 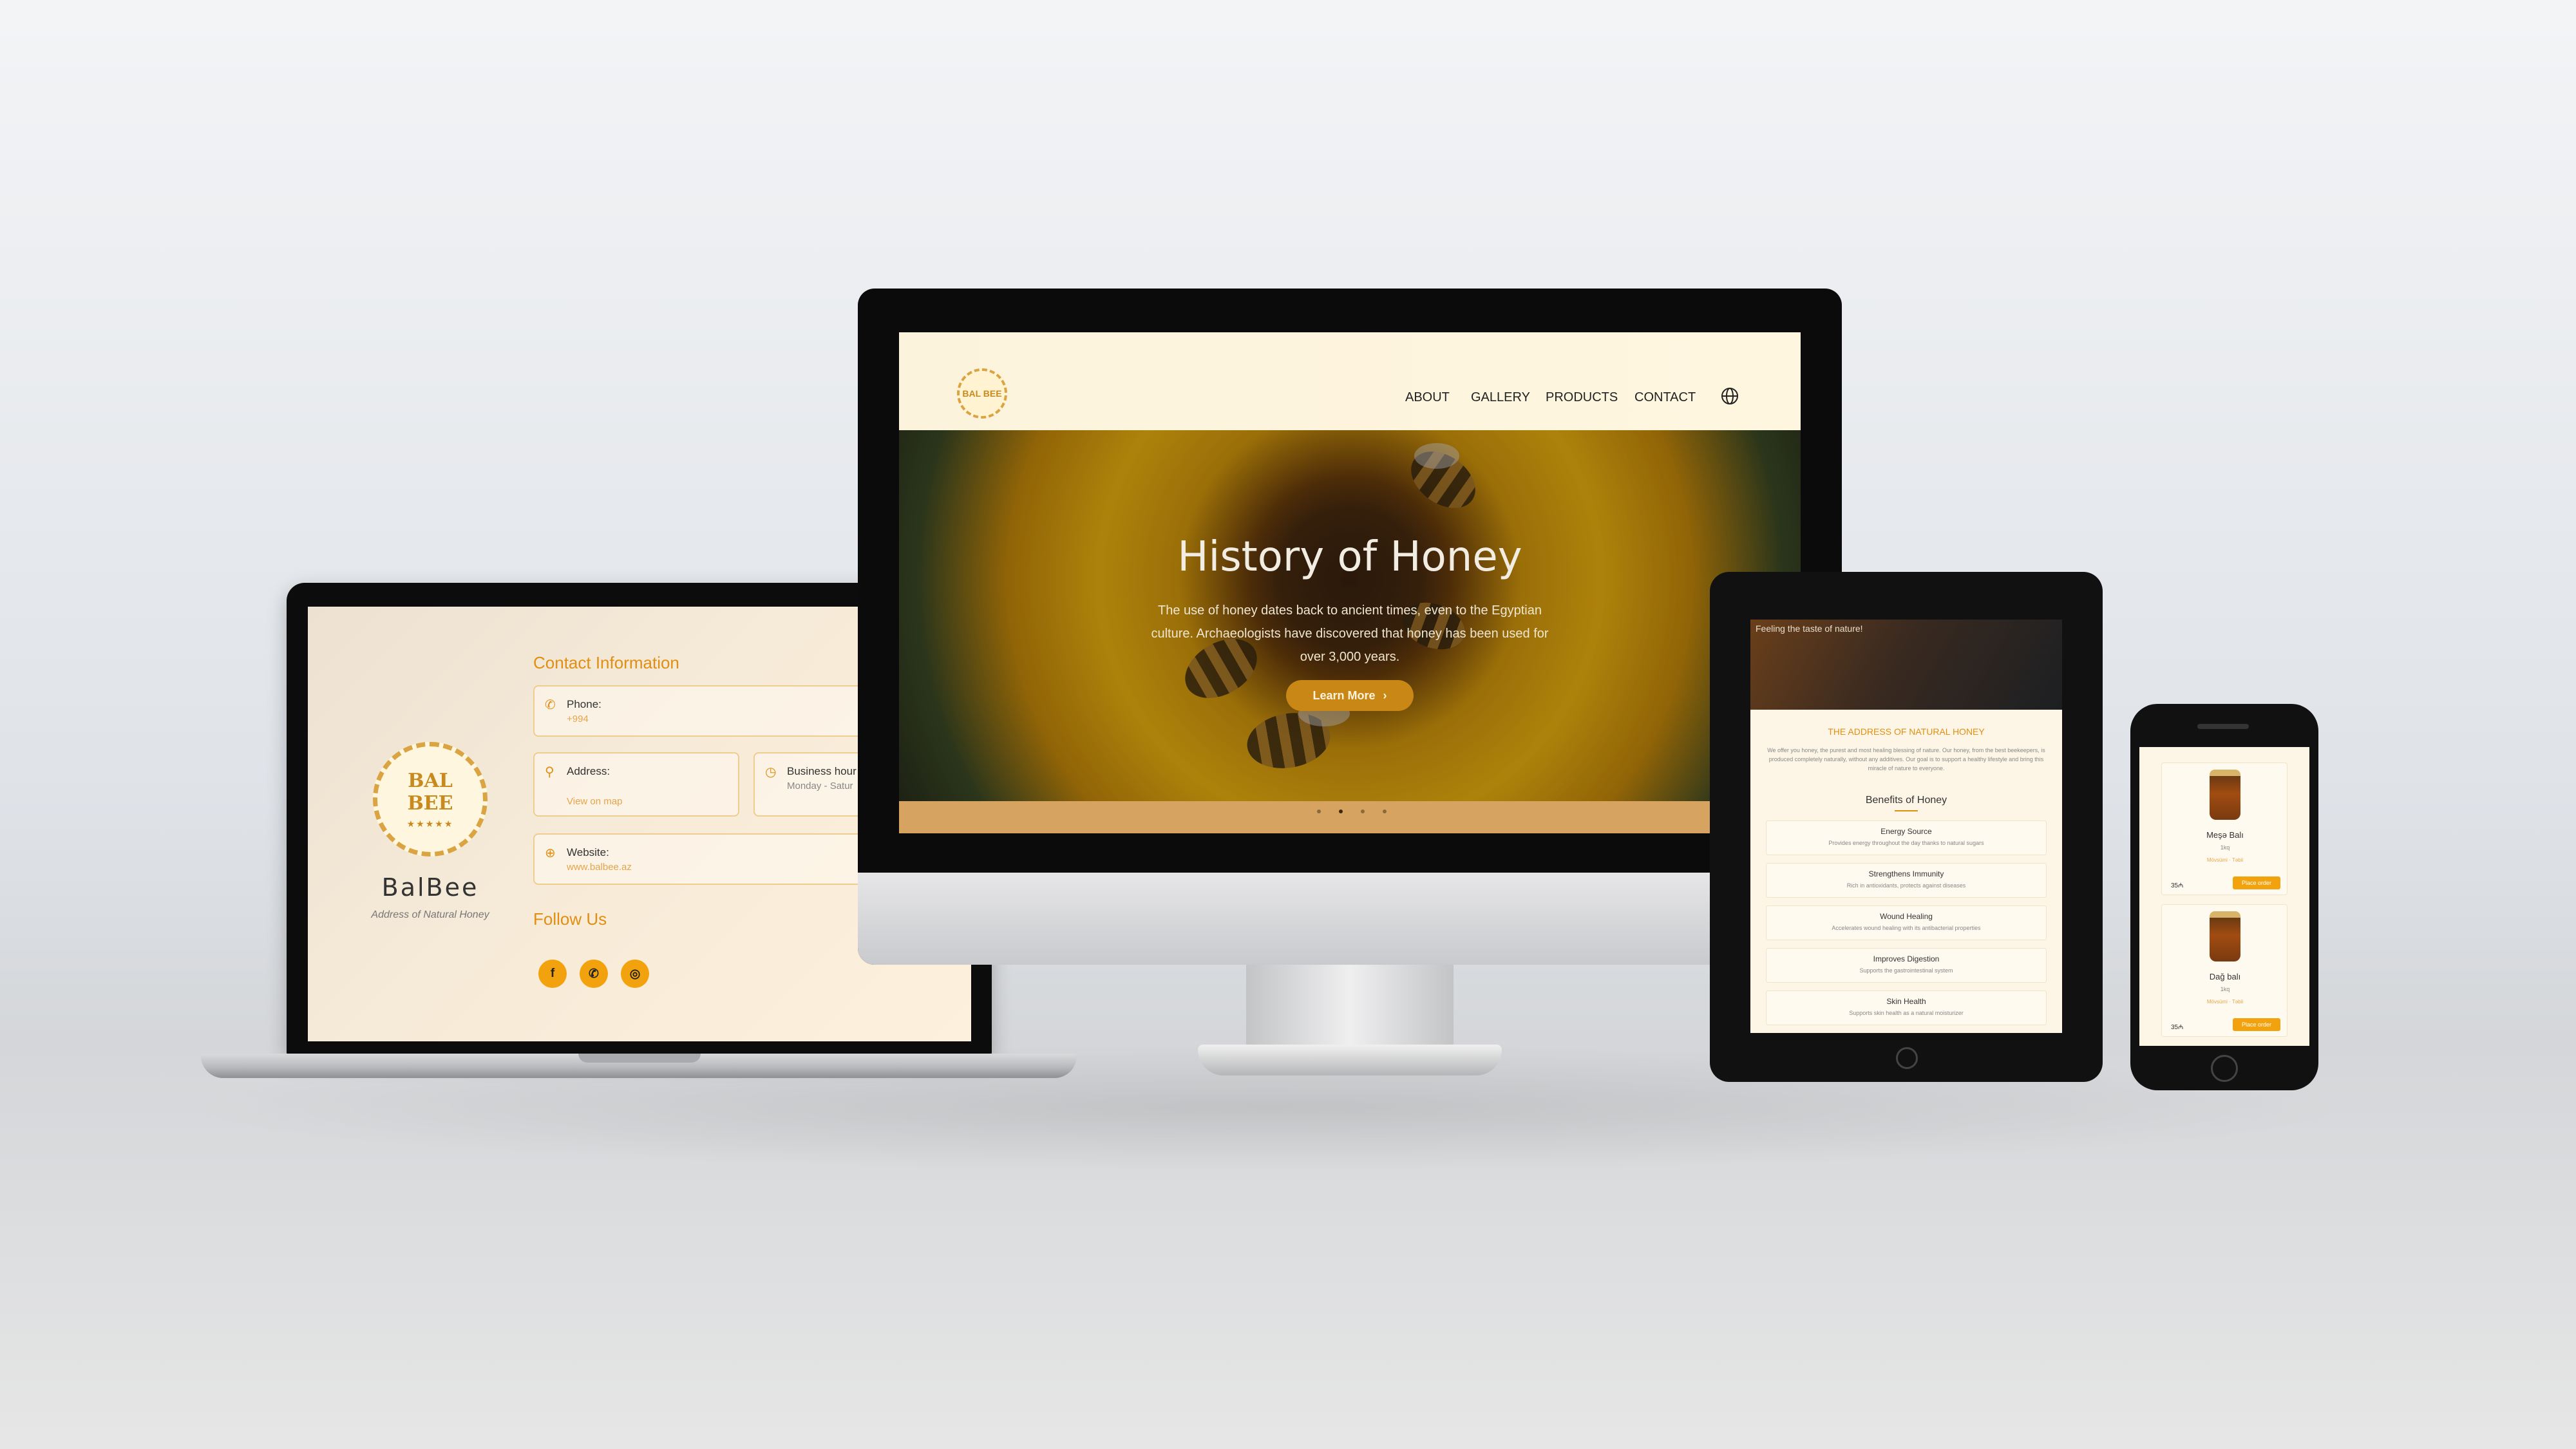 I want to click on nav-gallery: GALLERY, so click(x=1500, y=398).